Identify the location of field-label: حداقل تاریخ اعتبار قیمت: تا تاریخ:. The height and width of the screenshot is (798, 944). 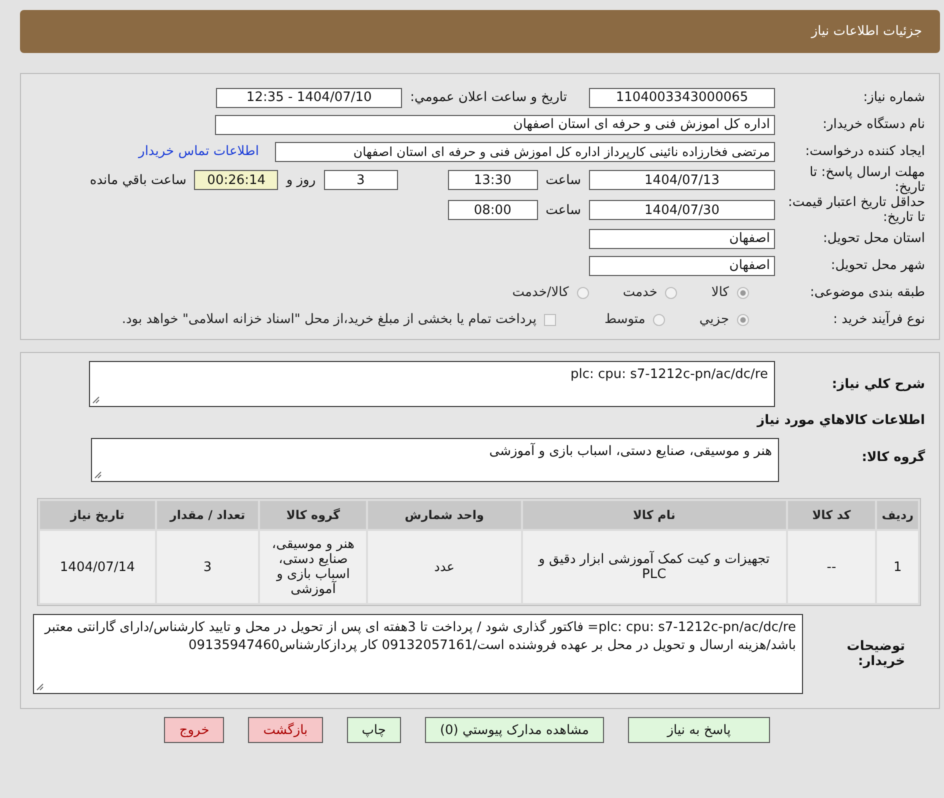
(855, 210).